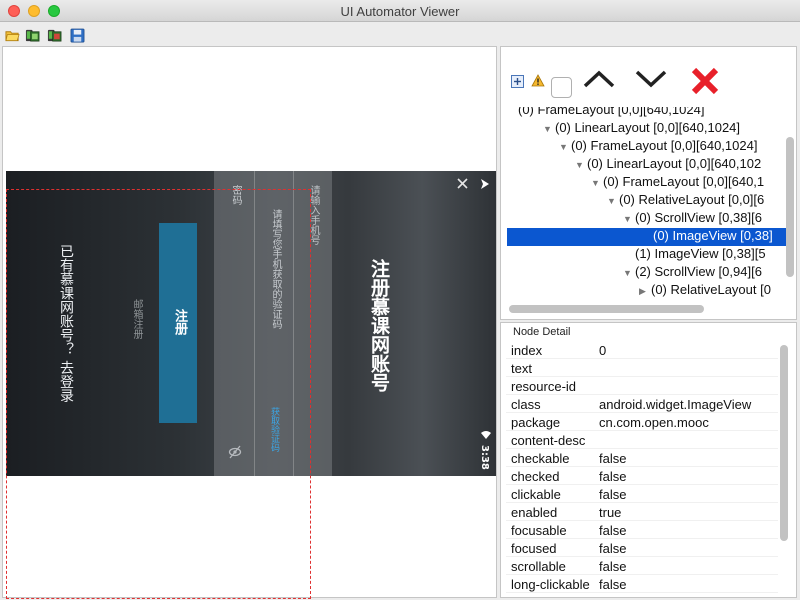  I want to click on chevron-down-icon, so click(651, 79).